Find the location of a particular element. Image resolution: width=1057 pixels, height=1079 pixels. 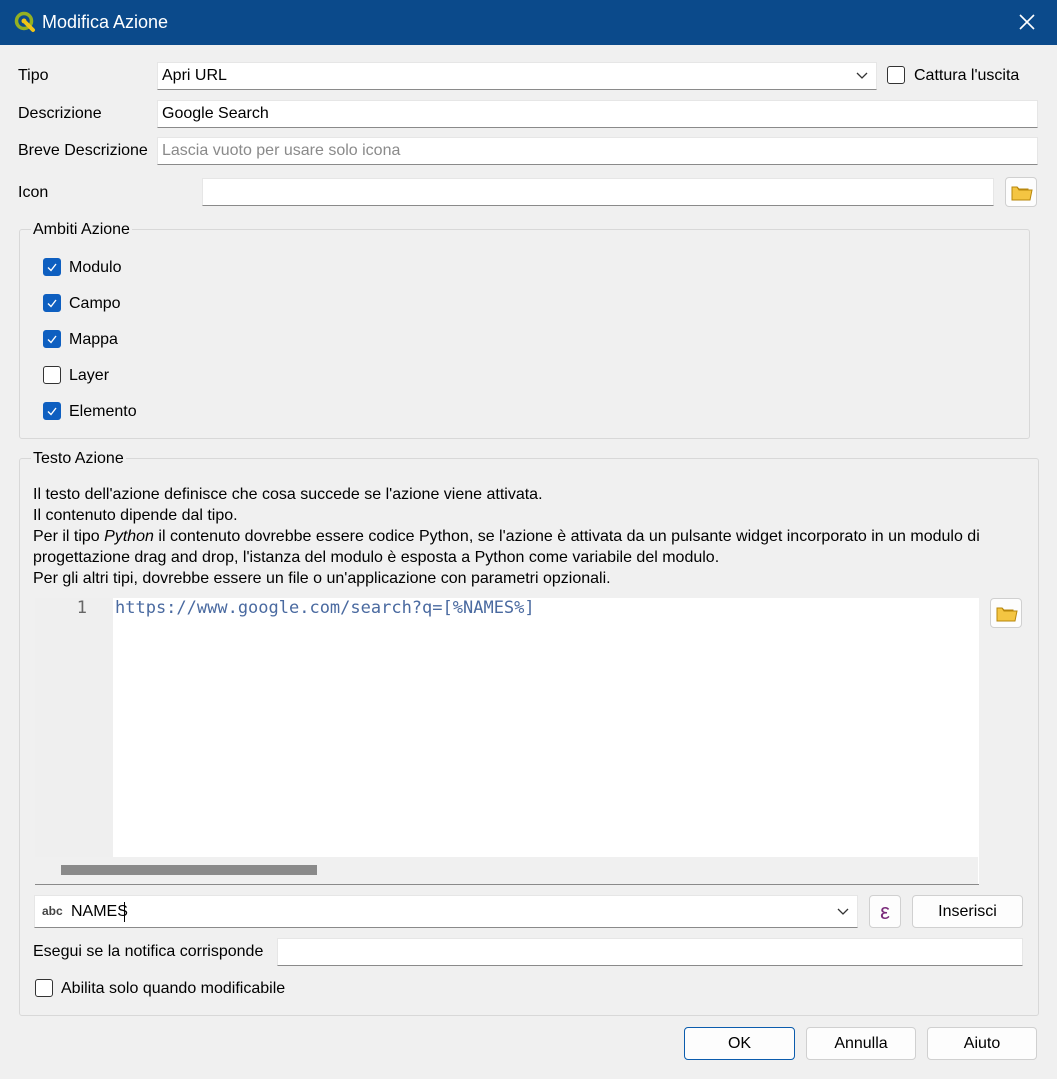

descrizione-label: Descrizione is located at coordinates (60, 113).